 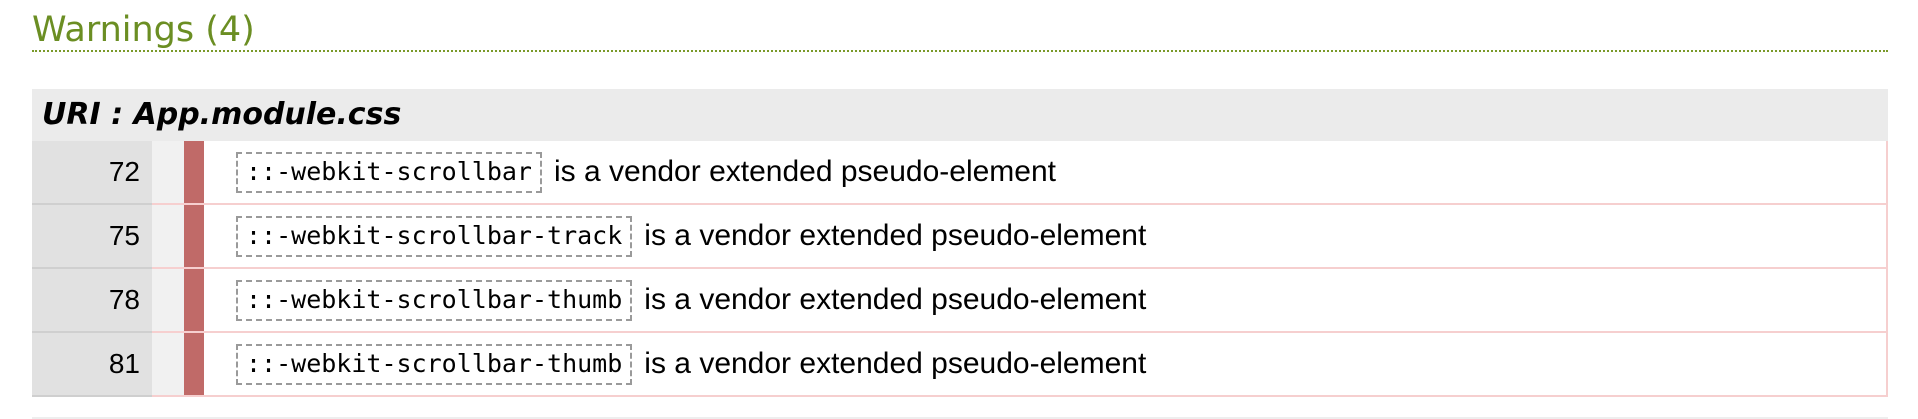 I want to click on uri-header: URI : App.module.css, so click(x=960, y=115).